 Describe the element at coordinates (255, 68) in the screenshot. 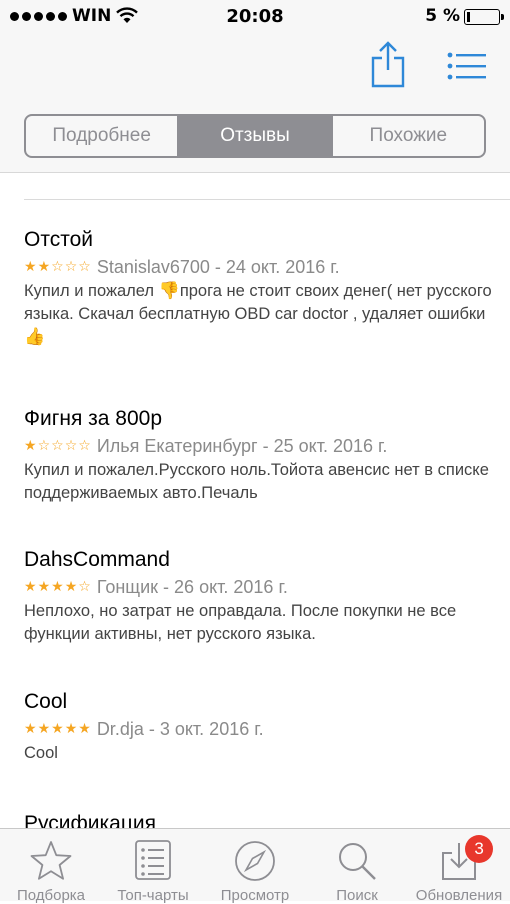

I see `navigation-bar` at that location.